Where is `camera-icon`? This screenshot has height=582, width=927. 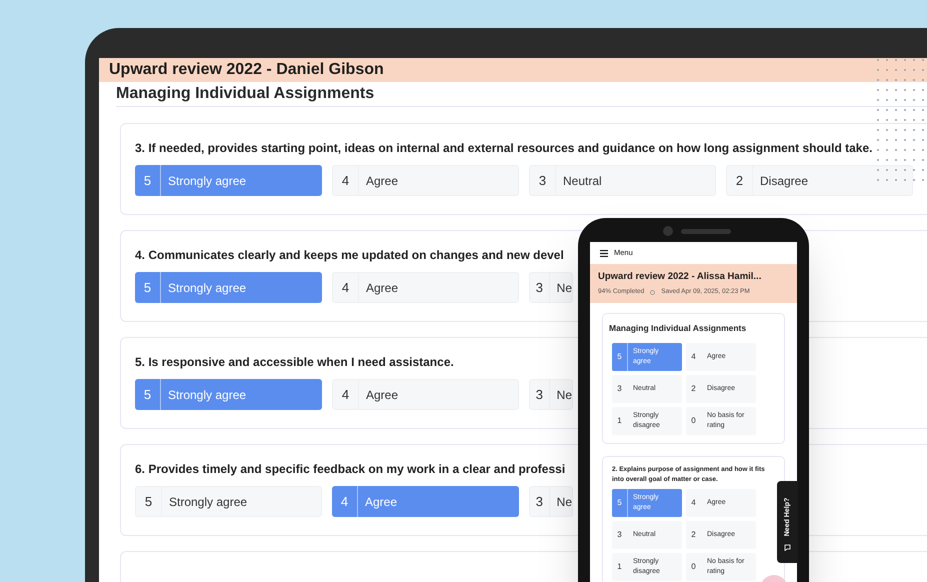 camera-icon is located at coordinates (668, 231).